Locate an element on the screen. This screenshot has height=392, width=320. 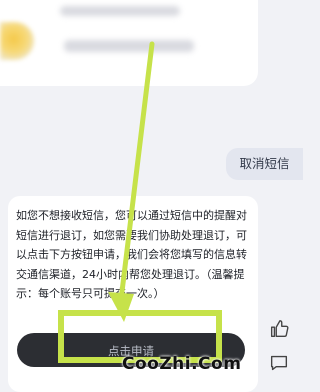
user-message-bubble: 取消短信 is located at coordinates (264, 164).